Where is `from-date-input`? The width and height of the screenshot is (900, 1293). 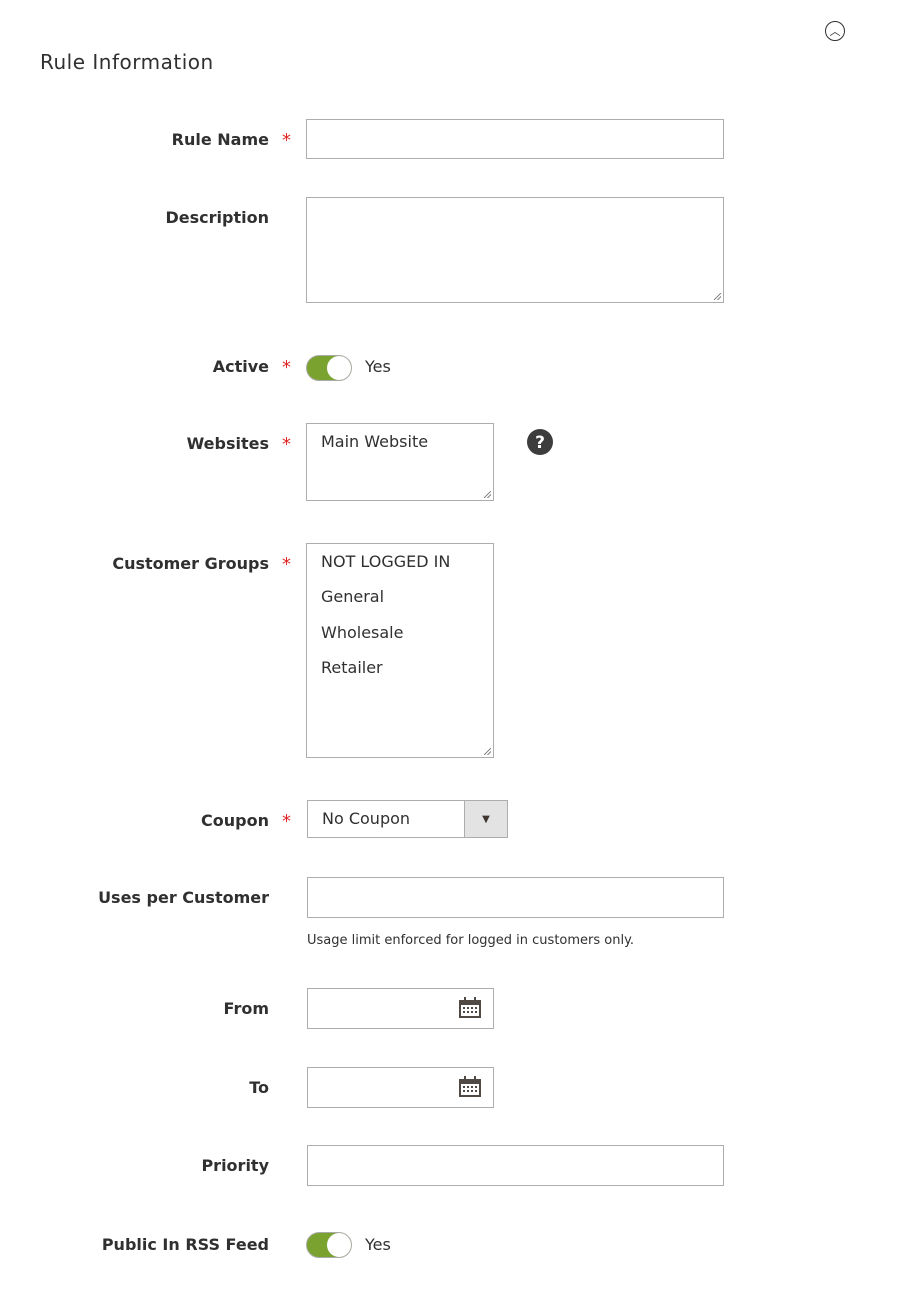 from-date-input is located at coordinates (400, 1008).